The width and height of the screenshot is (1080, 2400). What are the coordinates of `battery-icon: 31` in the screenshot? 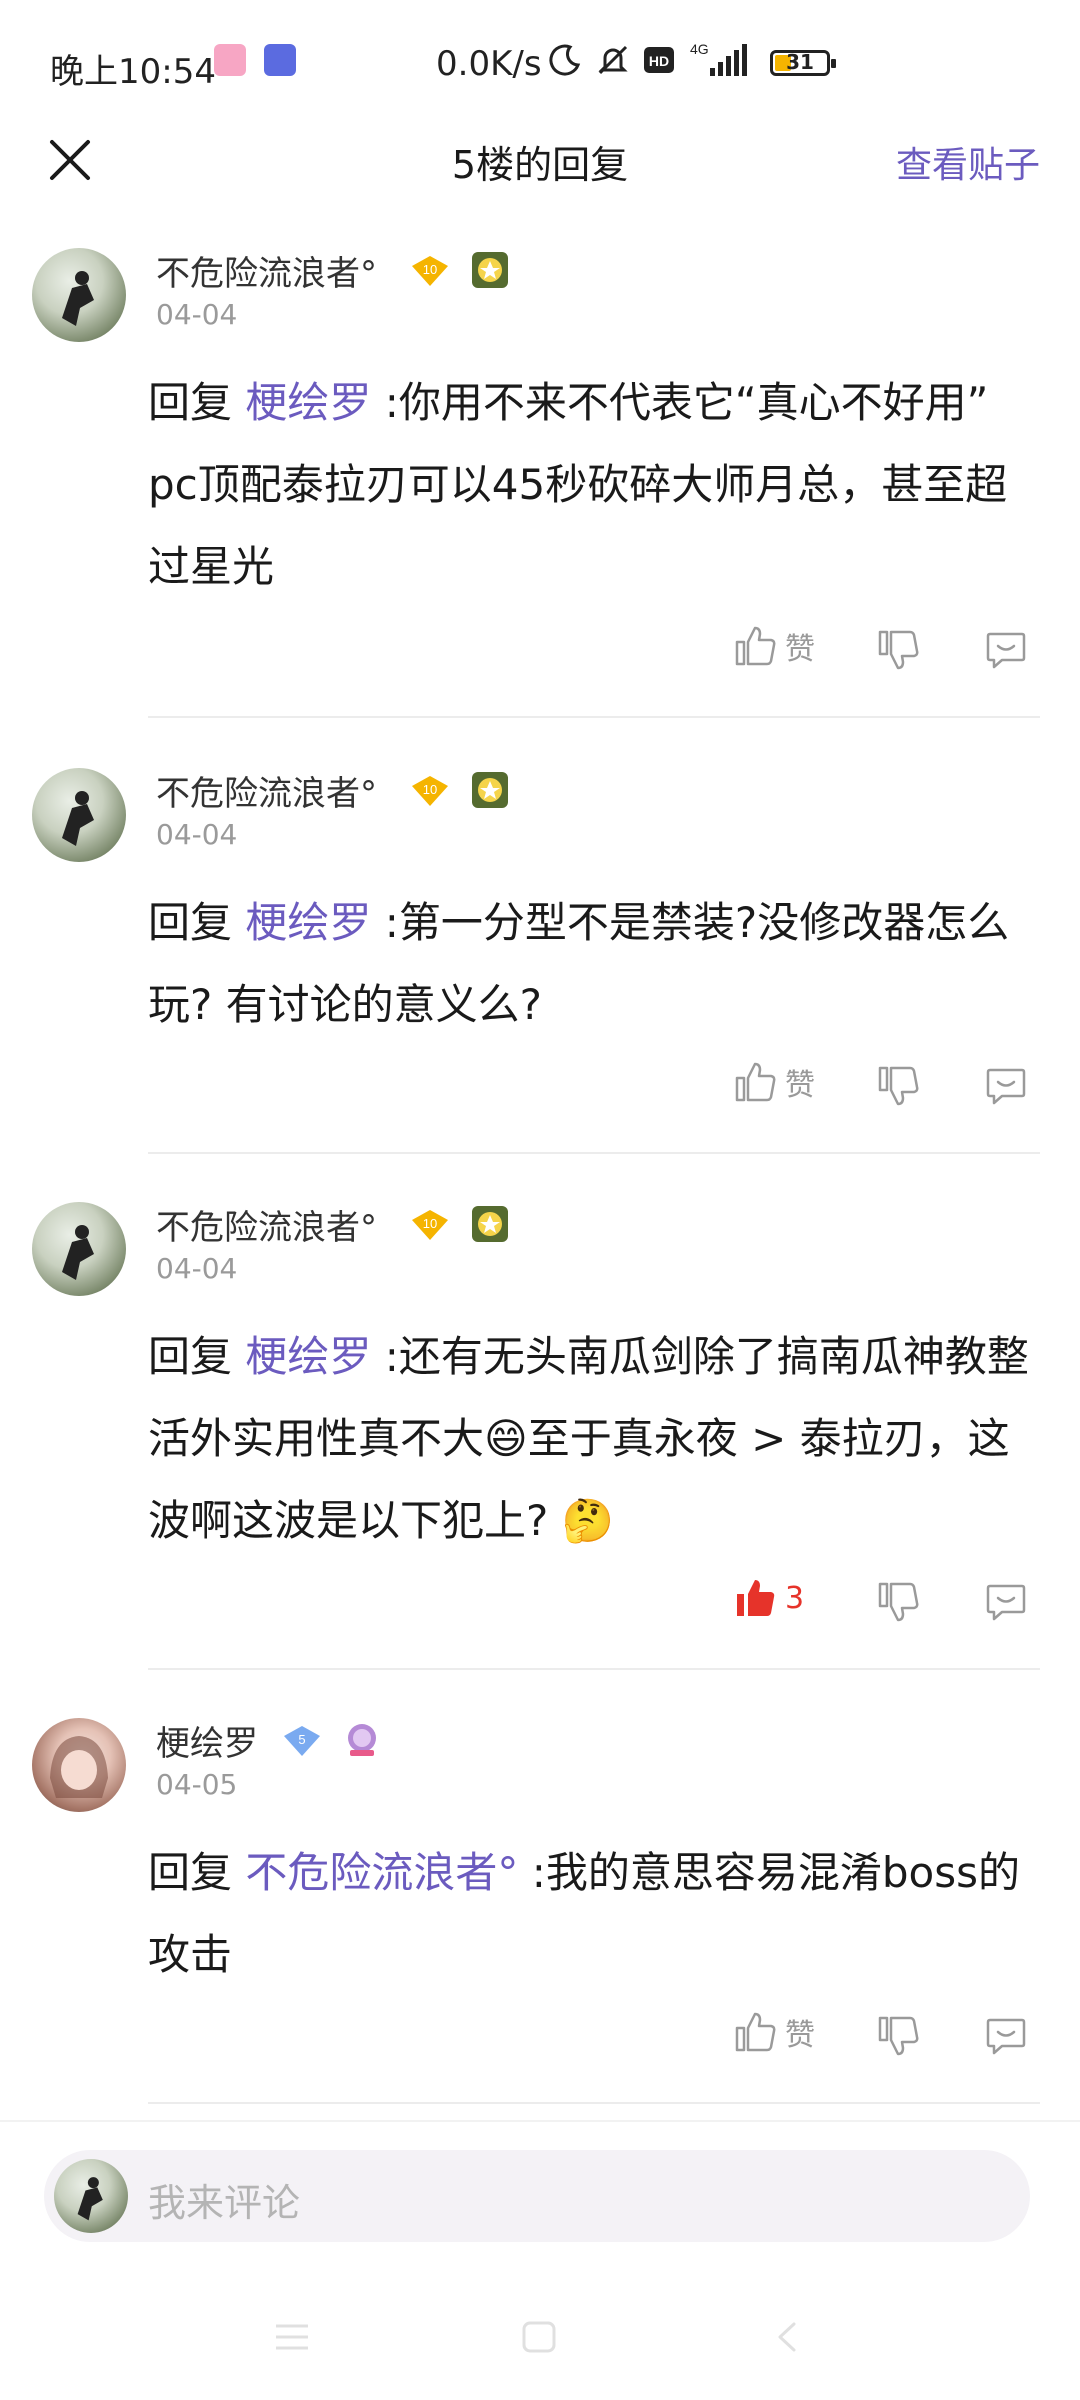 It's located at (803, 63).